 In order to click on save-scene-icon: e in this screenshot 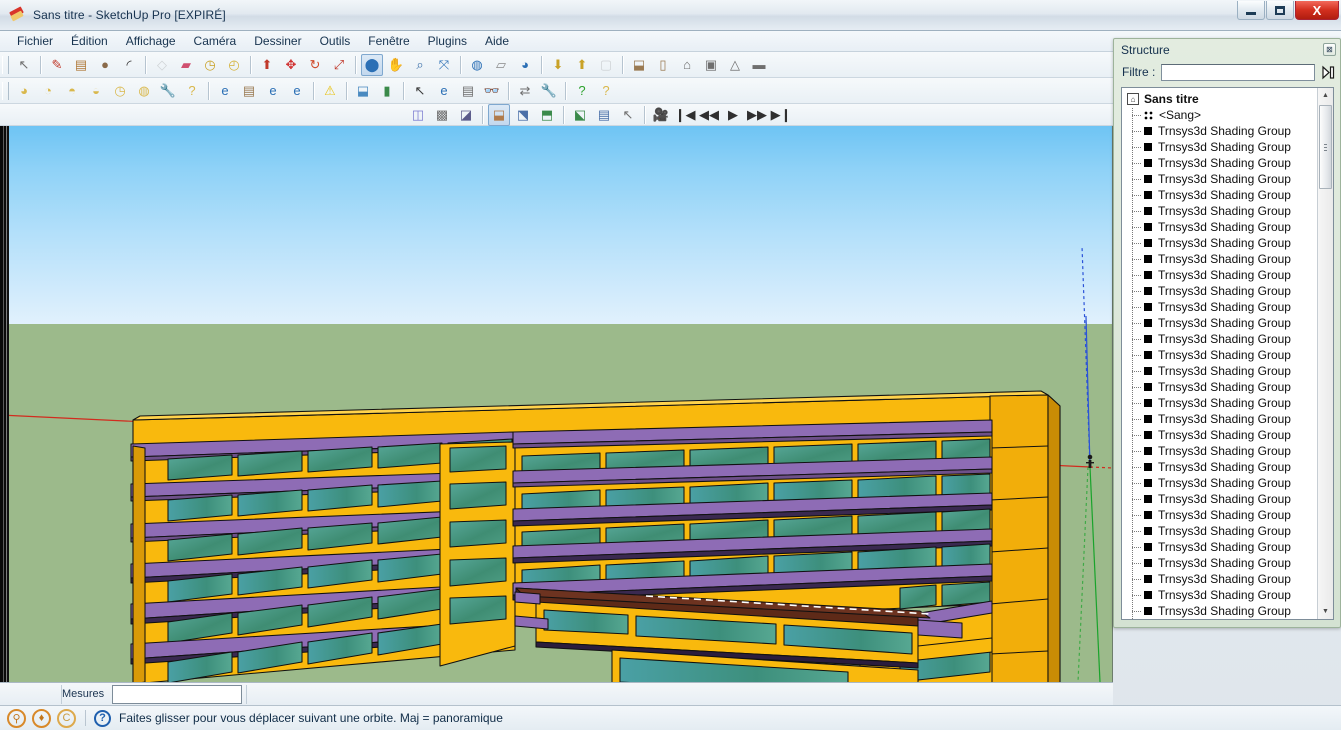, I will do `click(273, 91)`.